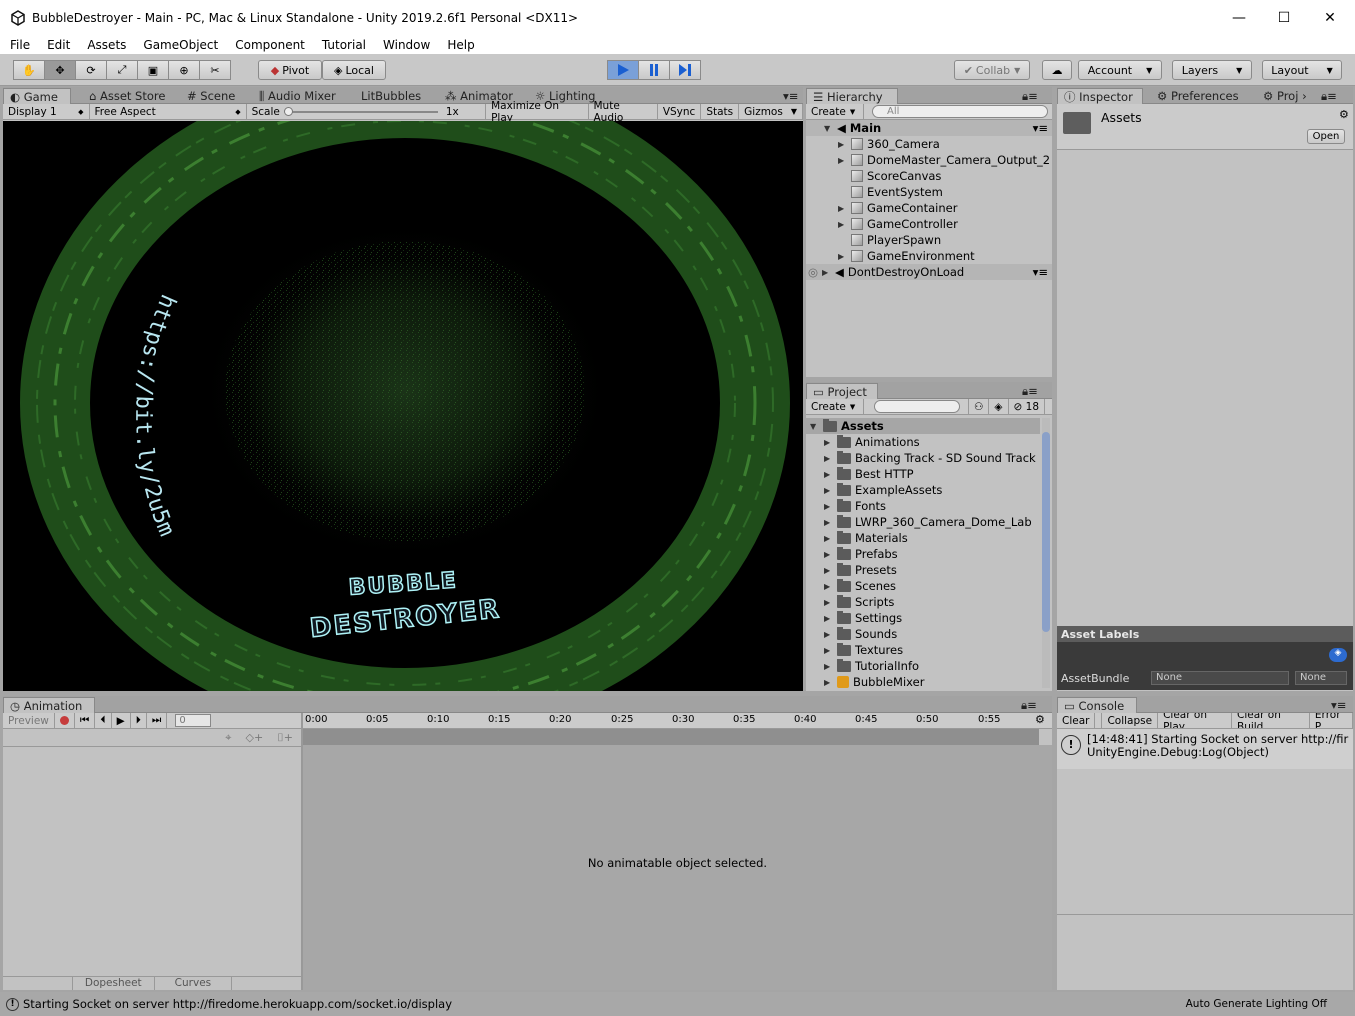 The image size is (1355, 1016). I want to click on next-key-icon: ⏵, so click(139, 720).